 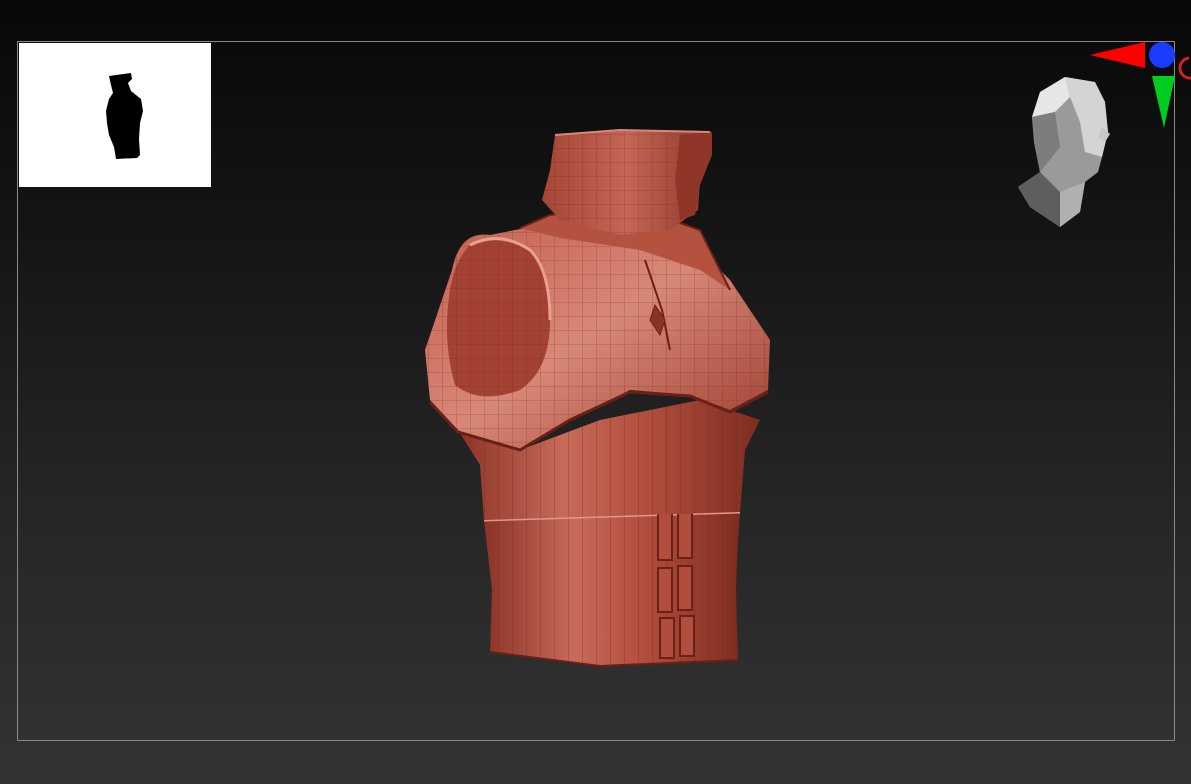 I want to click on navigator-thumbnail, so click(x=115, y=115).